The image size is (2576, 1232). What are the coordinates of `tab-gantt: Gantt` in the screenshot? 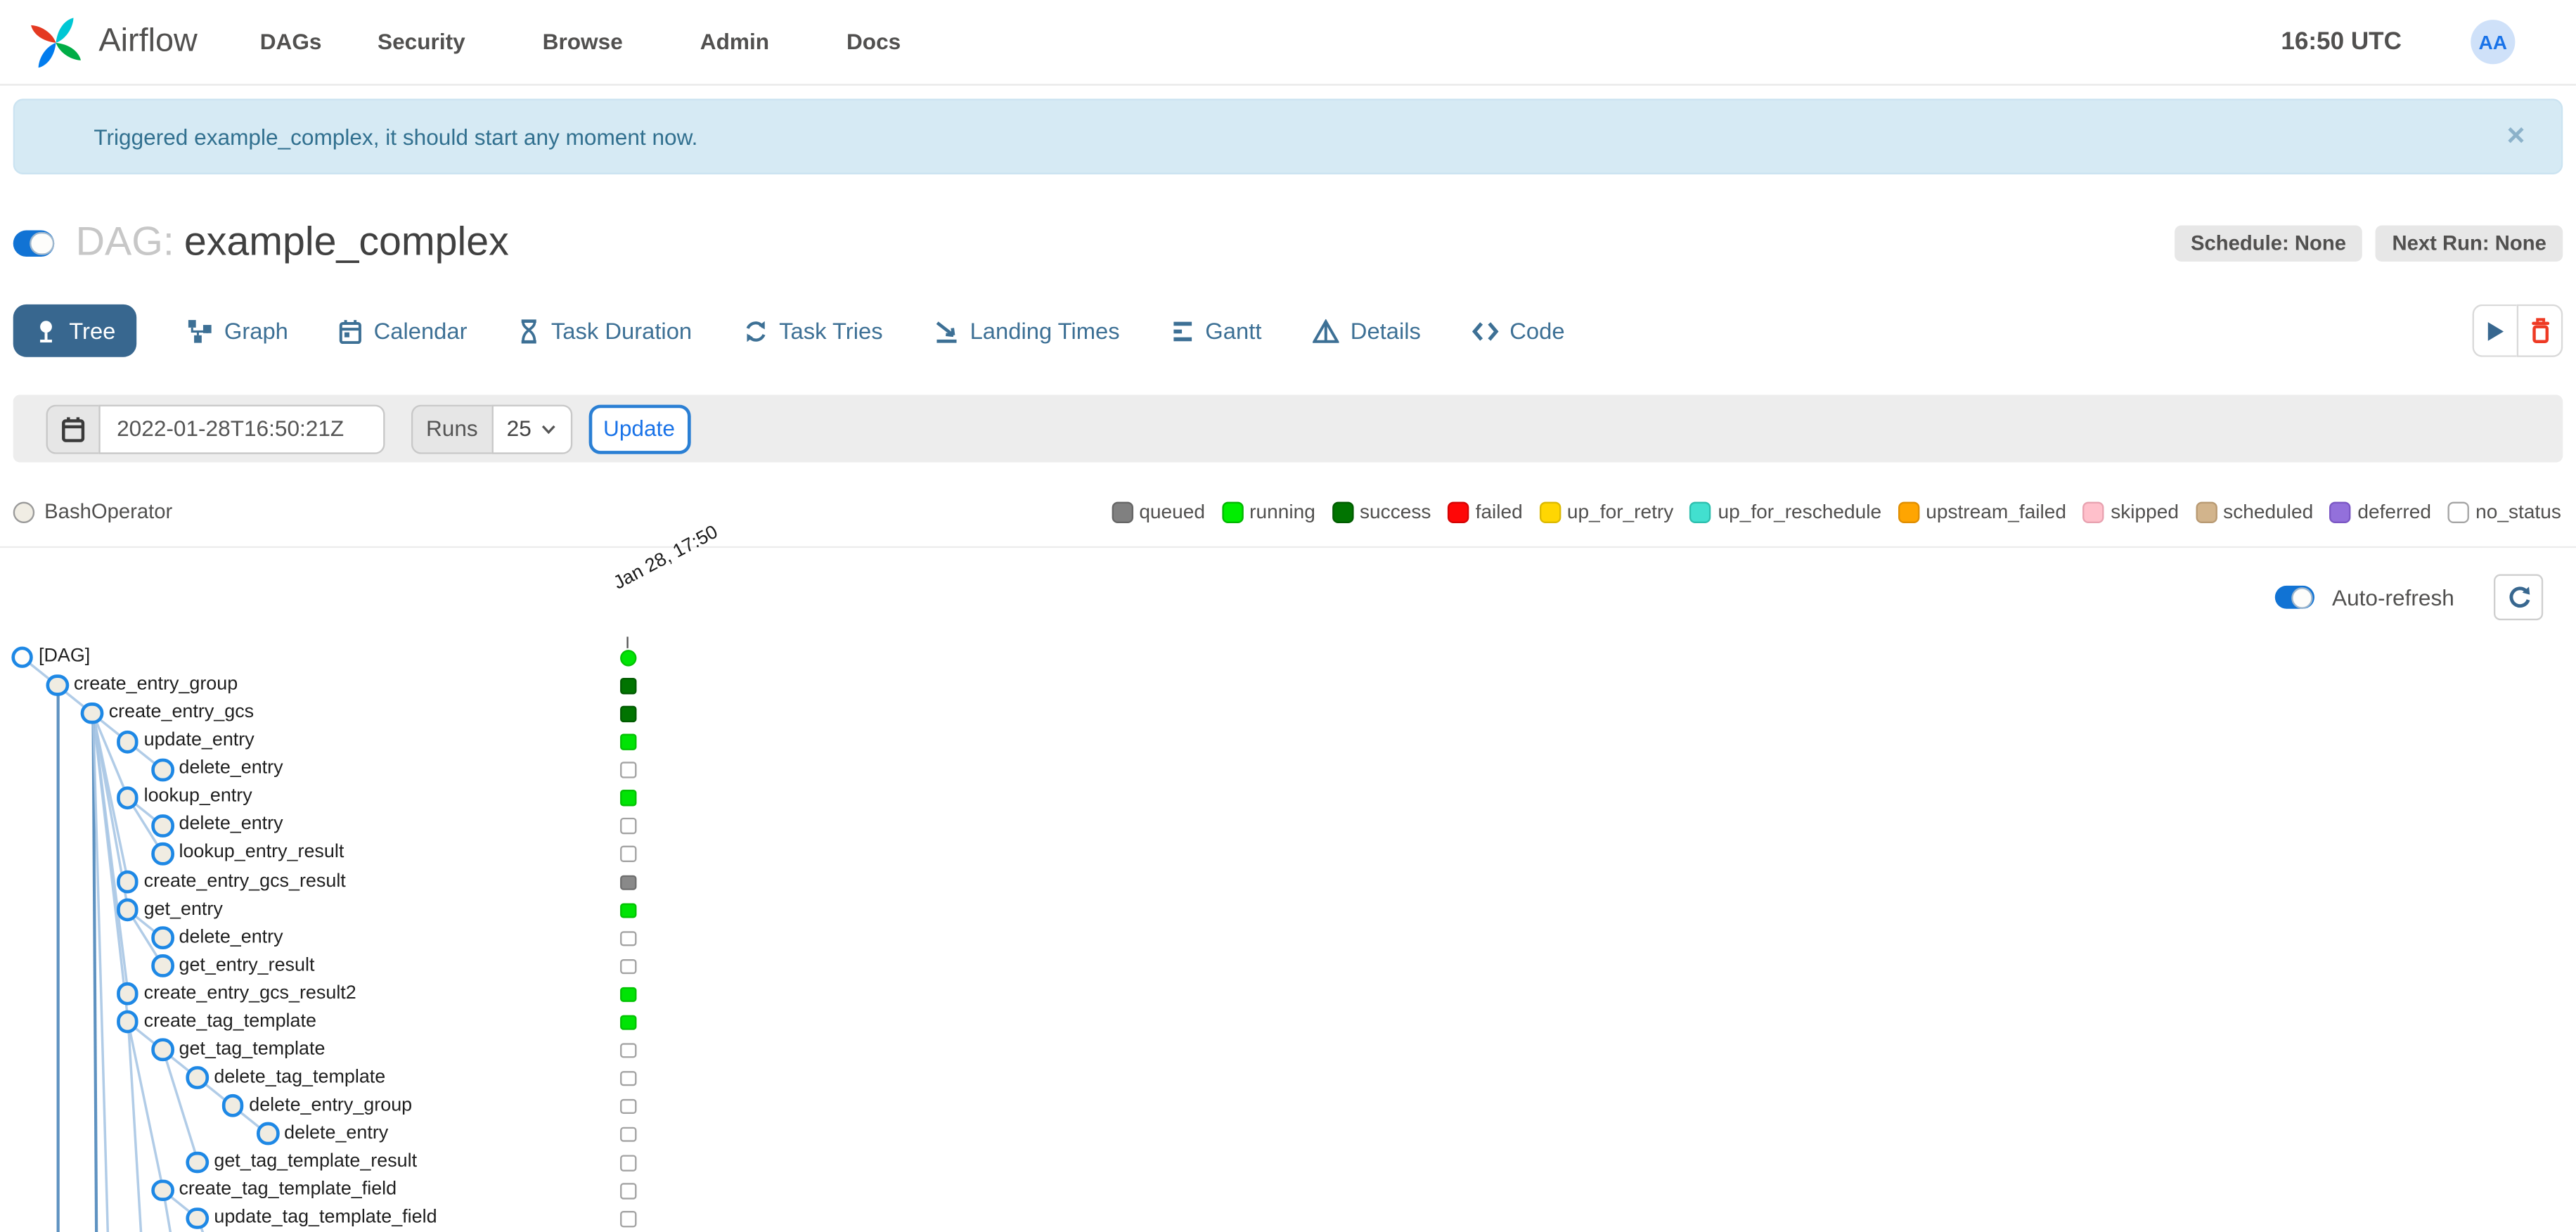 It's located at (1216, 331).